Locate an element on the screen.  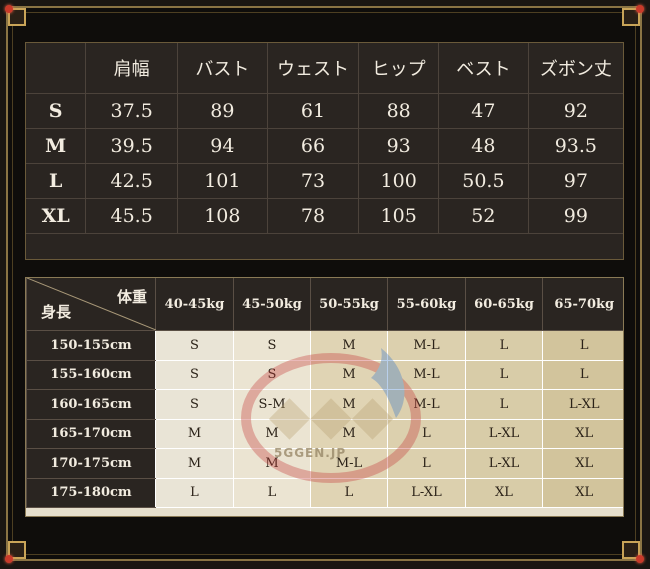
measure-cell: 78 is located at coordinates (312, 216).